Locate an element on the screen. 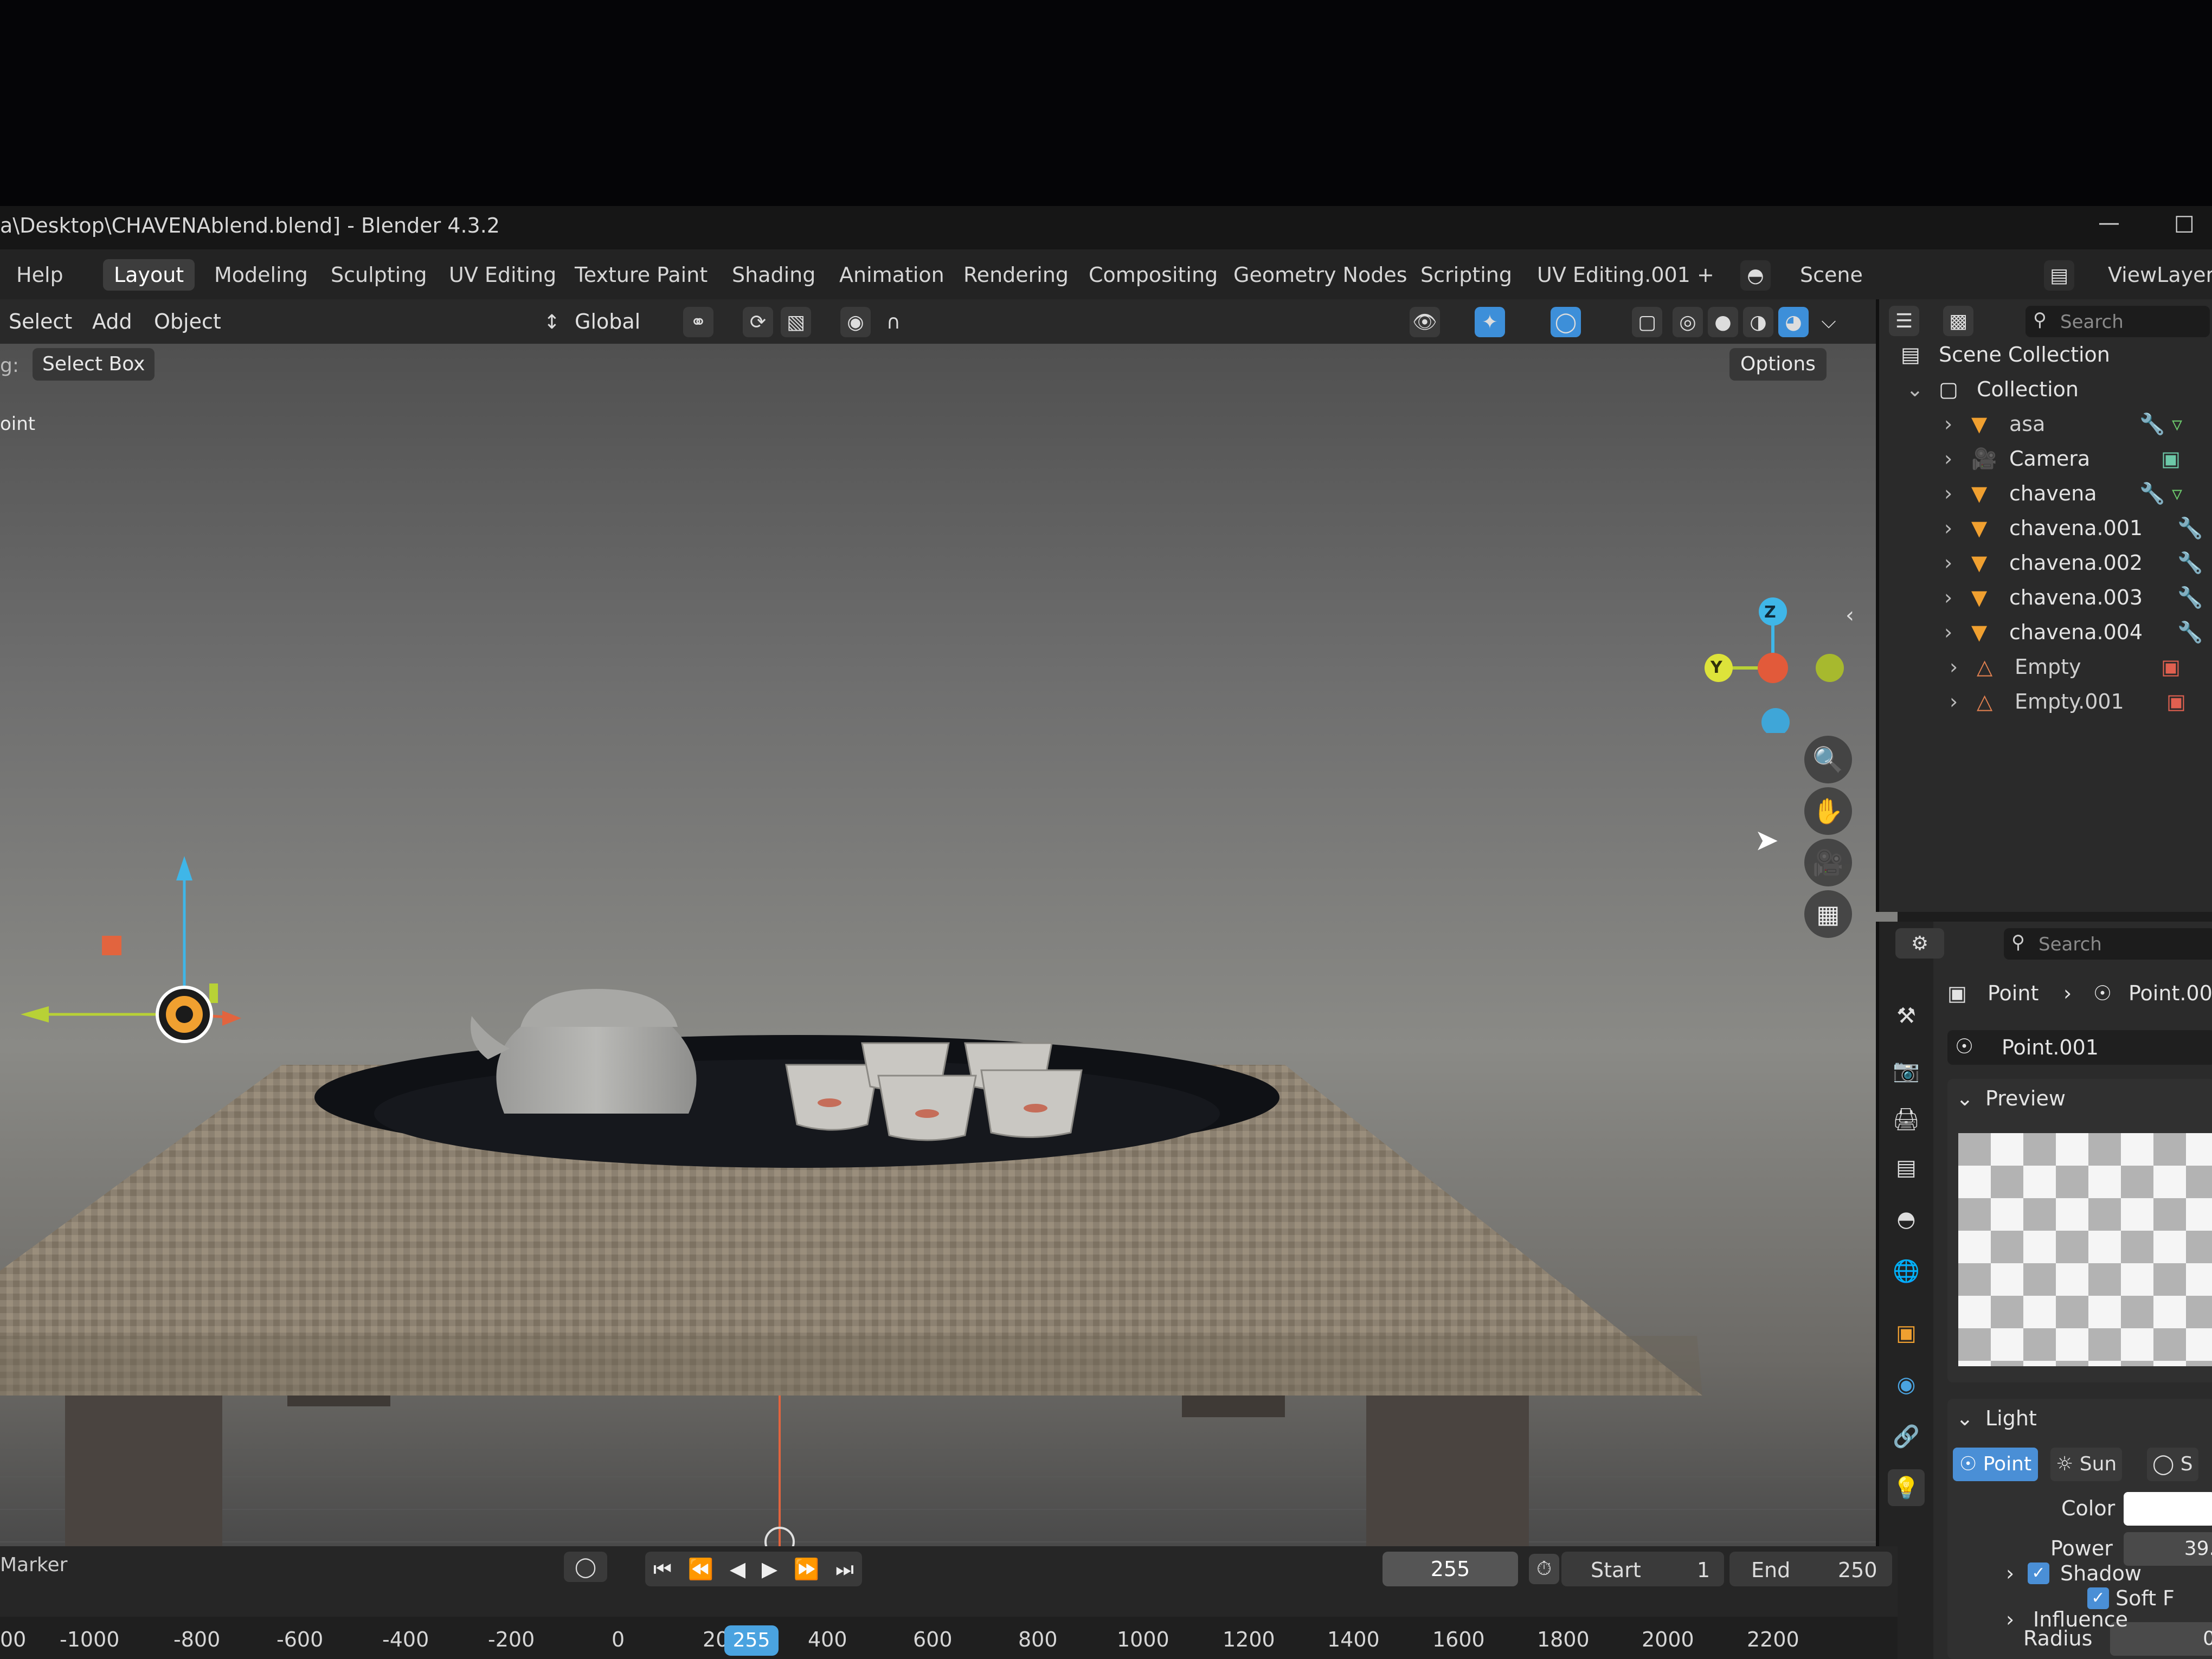 The width and height of the screenshot is (2212, 1659). light-color-swatch is located at coordinates (2168, 1509).